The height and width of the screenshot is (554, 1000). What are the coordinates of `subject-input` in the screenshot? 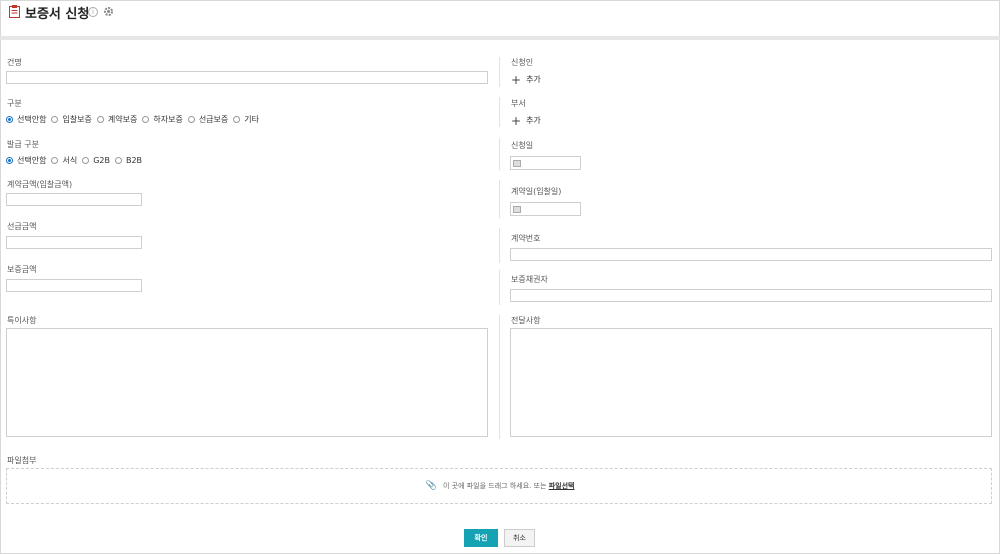 It's located at (247, 77).